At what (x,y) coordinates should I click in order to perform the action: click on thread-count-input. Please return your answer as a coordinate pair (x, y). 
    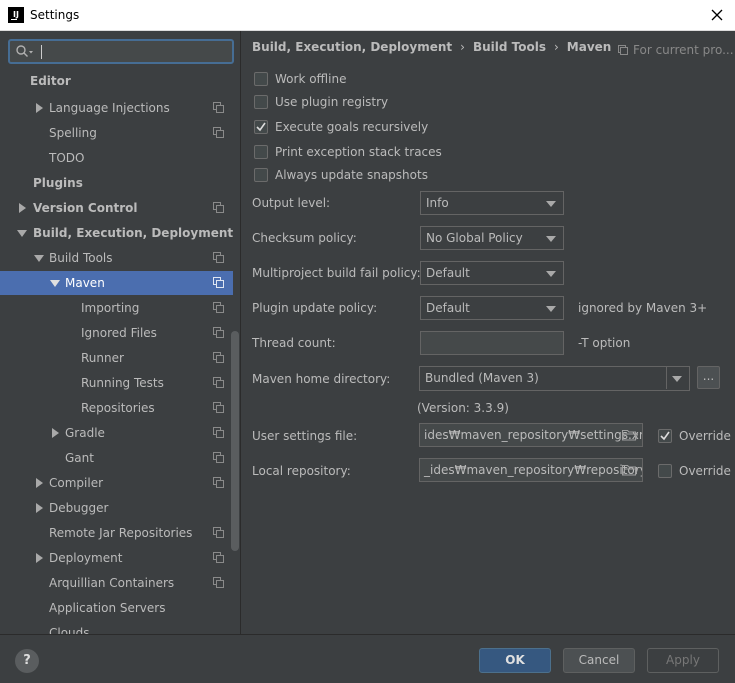
    Looking at the image, I should click on (492, 343).